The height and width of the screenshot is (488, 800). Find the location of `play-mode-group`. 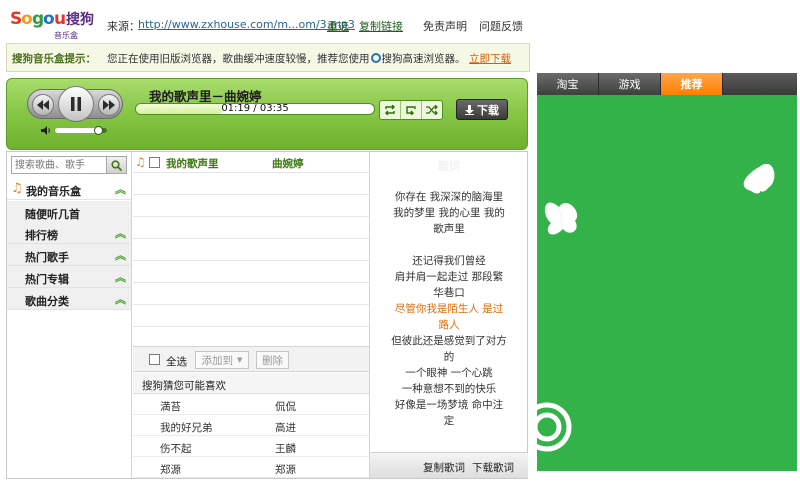

play-mode-group is located at coordinates (411, 110).